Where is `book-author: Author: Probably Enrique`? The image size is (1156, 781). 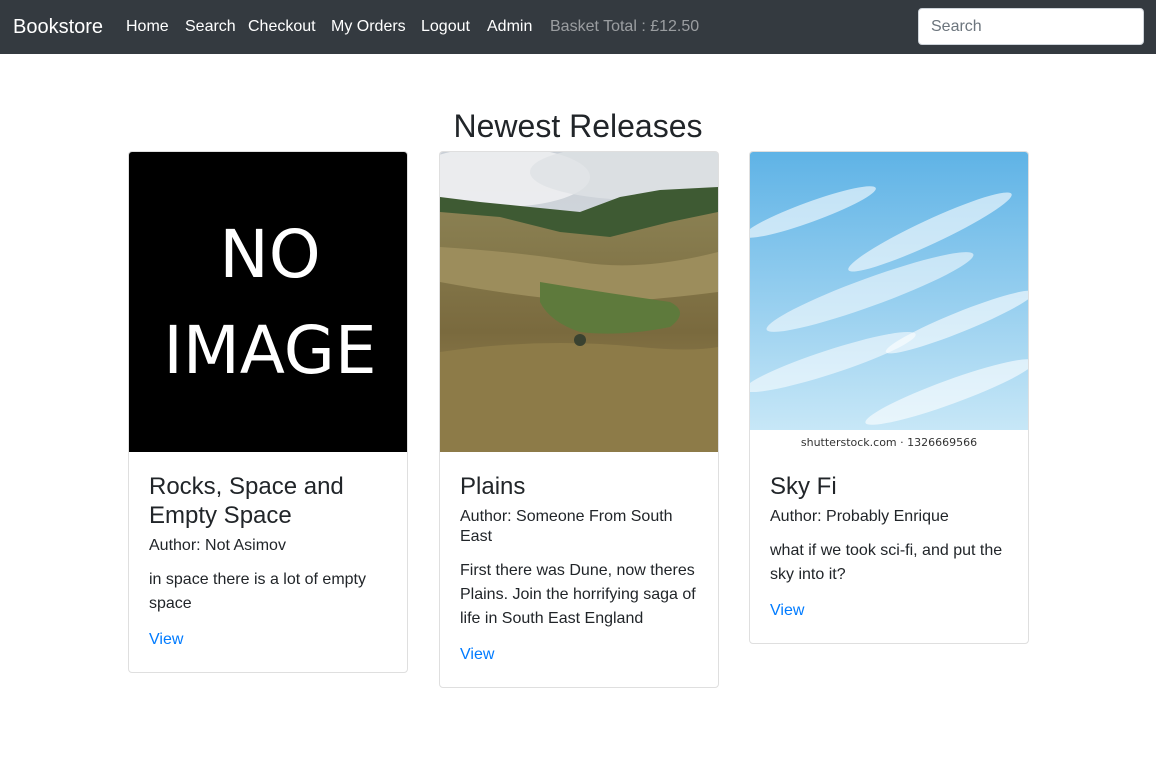
book-author: Author: Probably Enrique is located at coordinates (859, 516).